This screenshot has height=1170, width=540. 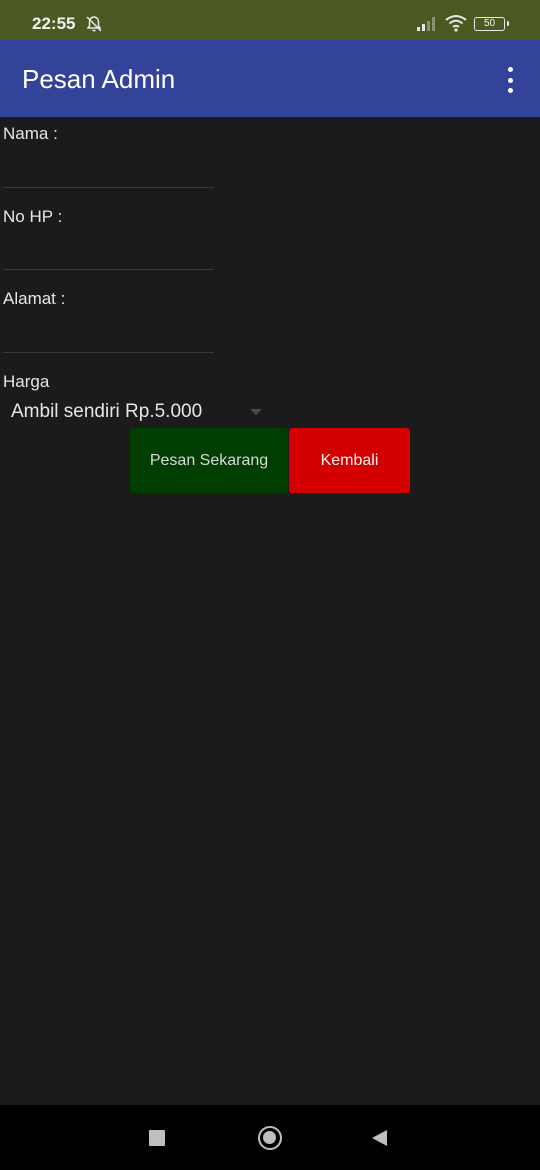 I want to click on more-vert-icon, so click(x=510, y=80).